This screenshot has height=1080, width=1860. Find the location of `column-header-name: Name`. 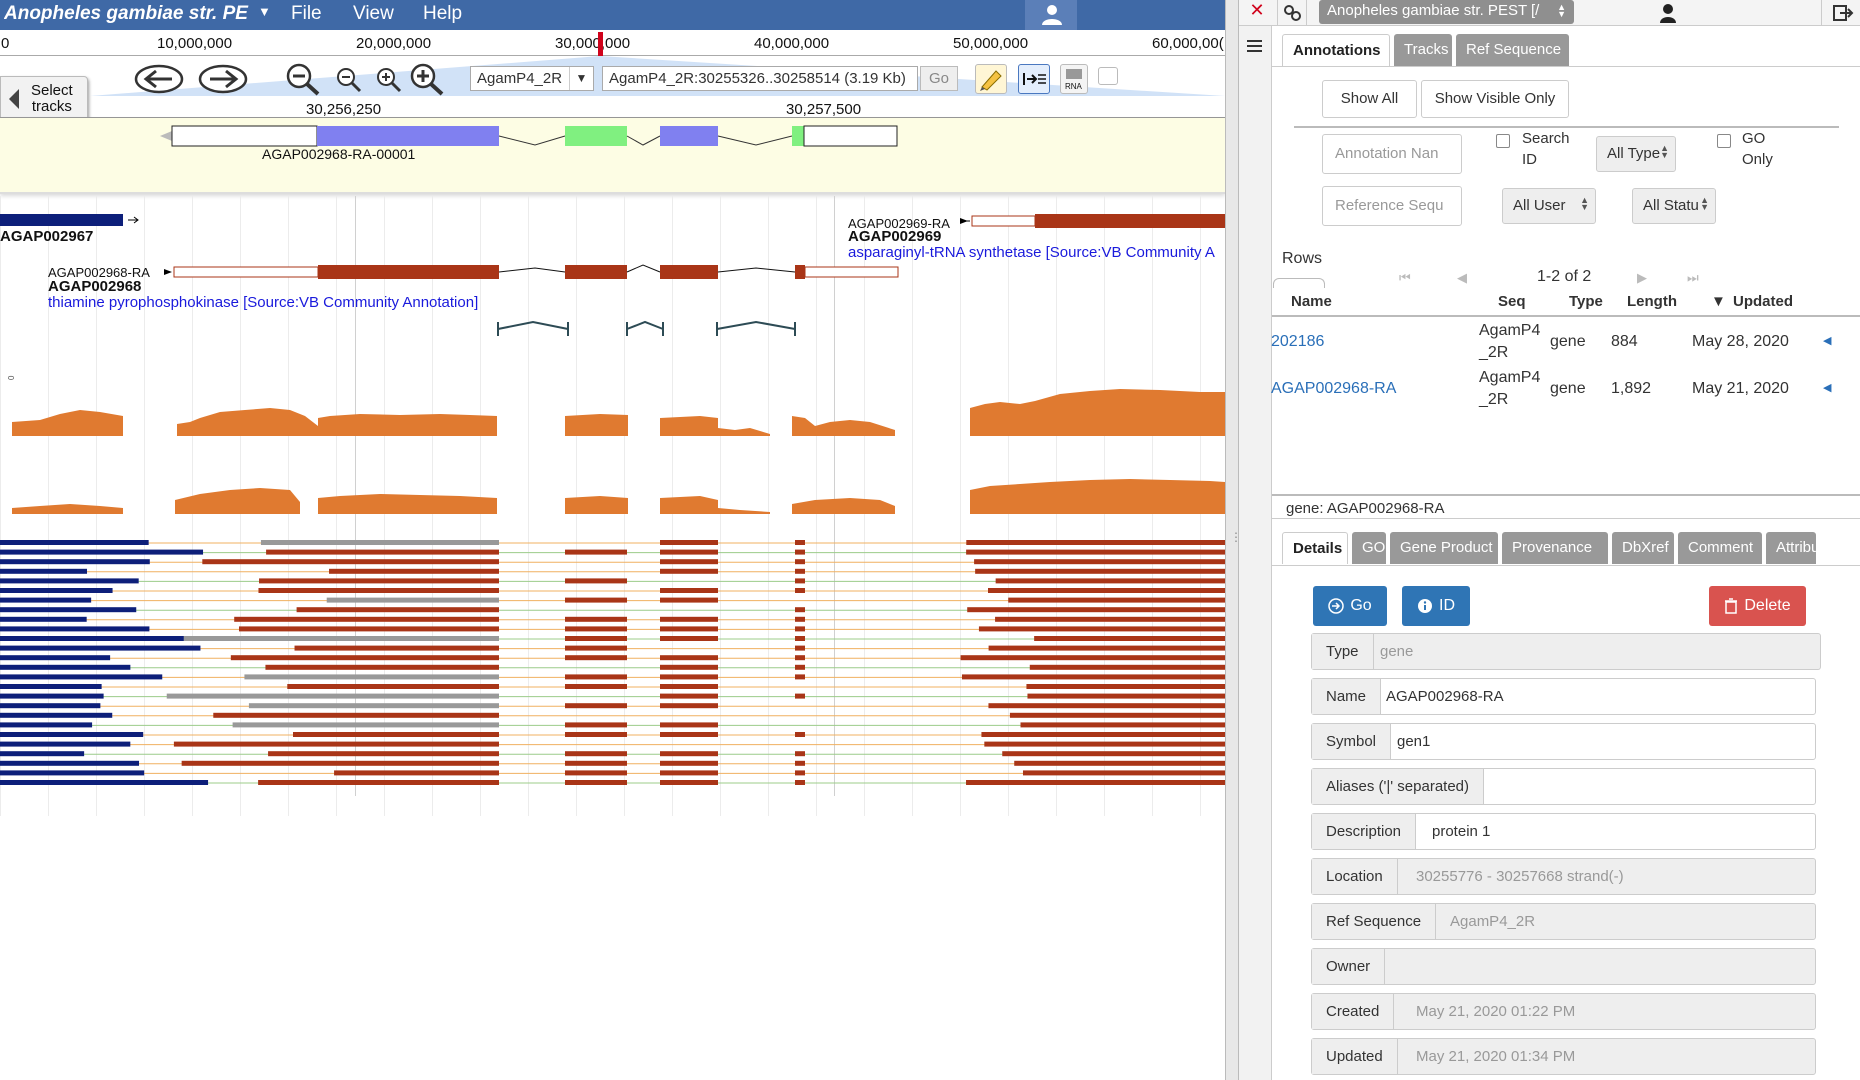

column-header-name: Name is located at coordinates (1311, 301).